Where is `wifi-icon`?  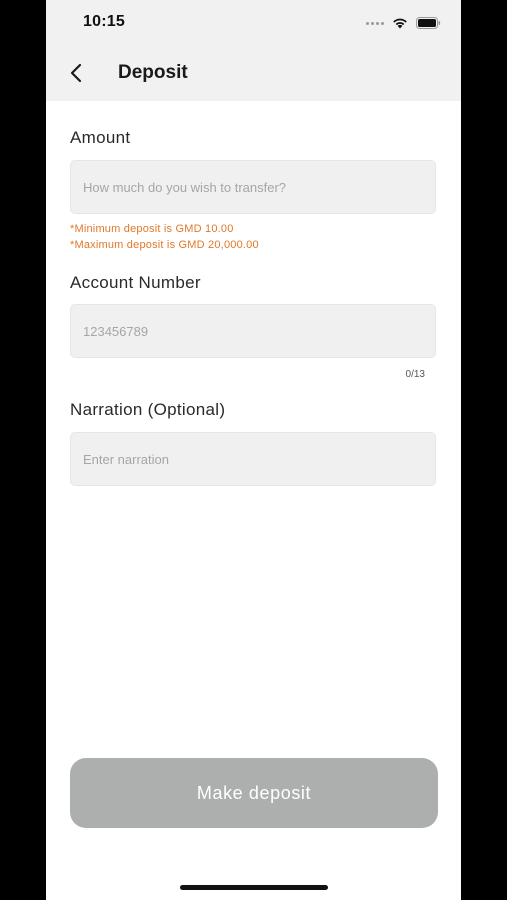
wifi-icon is located at coordinates (400, 23).